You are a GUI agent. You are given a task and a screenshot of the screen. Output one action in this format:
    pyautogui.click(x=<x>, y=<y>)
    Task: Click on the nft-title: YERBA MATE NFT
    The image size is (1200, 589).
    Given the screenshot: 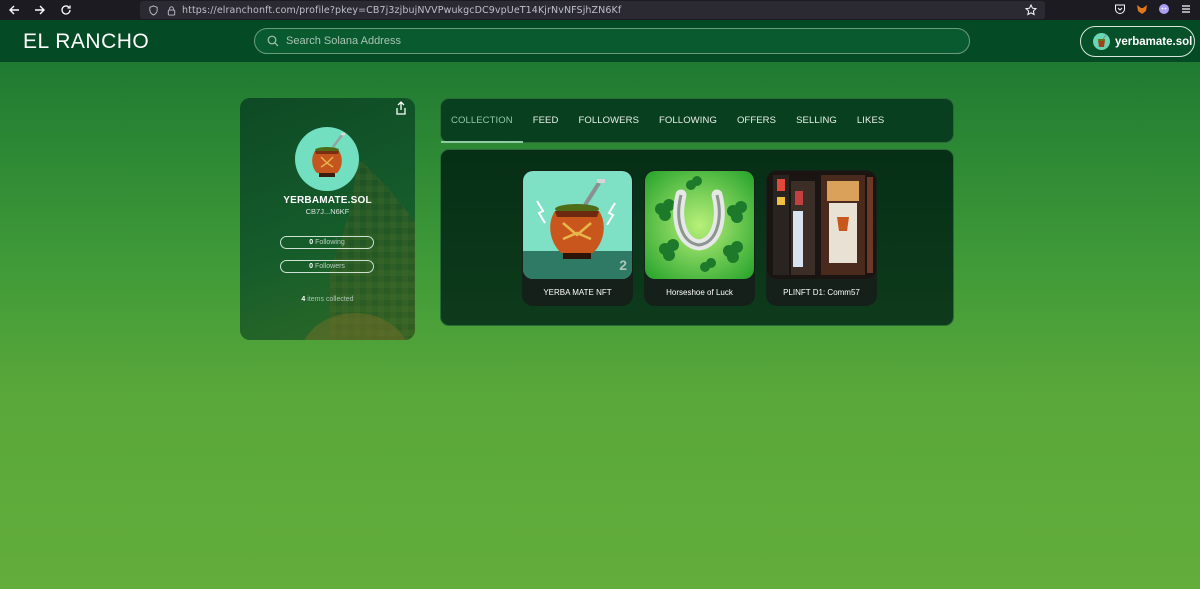 What is the action you would take?
    pyautogui.click(x=577, y=292)
    